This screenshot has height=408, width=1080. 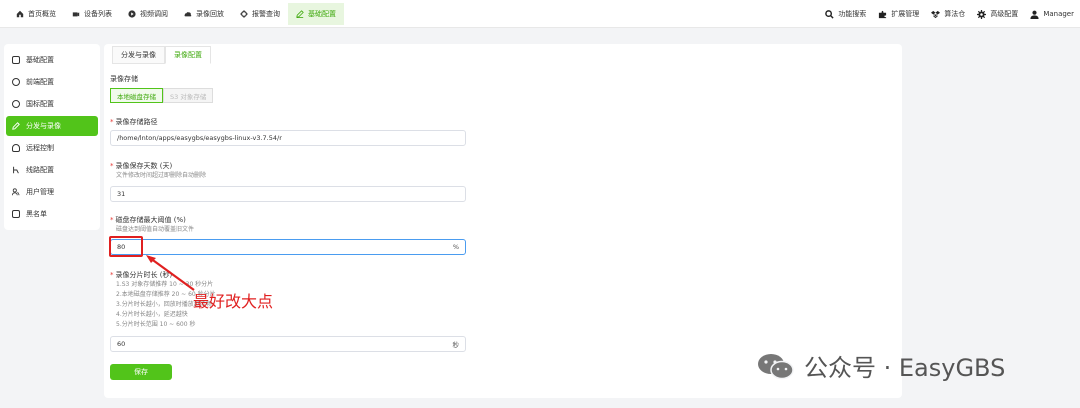 I want to click on nav-item-home: 首页概览, so click(x=36, y=14).